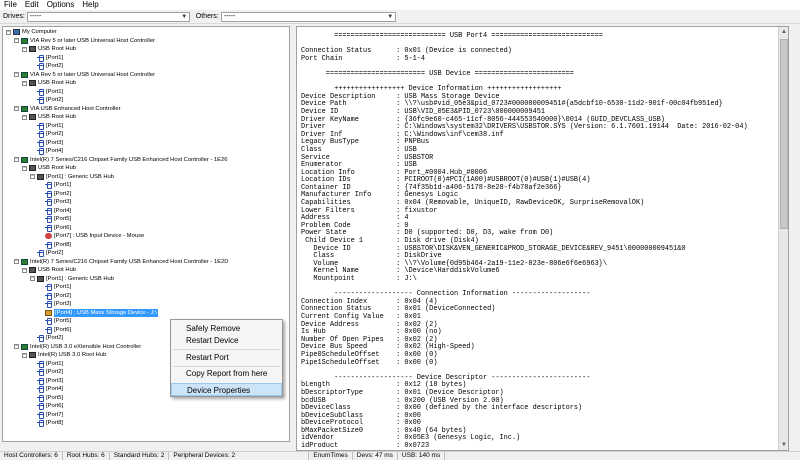 Image resolution: width=800 pixels, height=460 pixels. I want to click on others-dropdown: ----- ▼, so click(308, 16).